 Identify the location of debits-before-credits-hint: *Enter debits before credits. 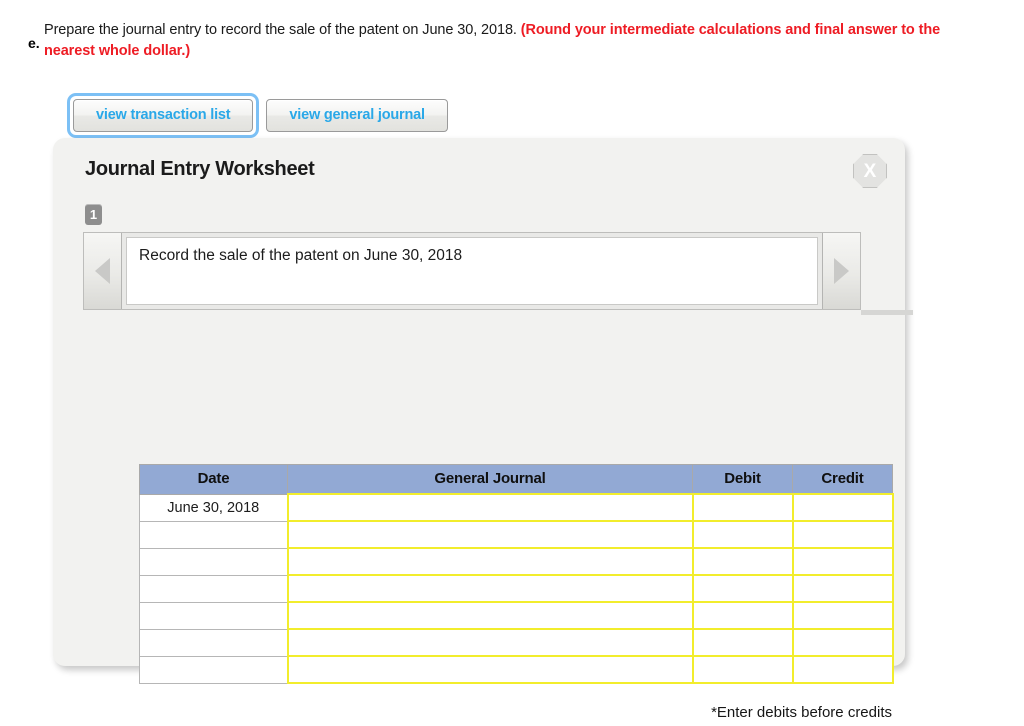
(801, 712).